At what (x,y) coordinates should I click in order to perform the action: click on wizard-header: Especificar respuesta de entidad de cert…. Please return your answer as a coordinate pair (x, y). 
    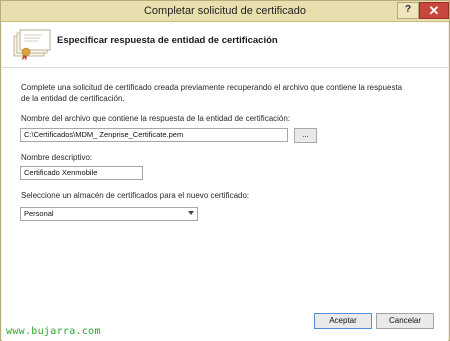
    Looking at the image, I should click on (225, 45).